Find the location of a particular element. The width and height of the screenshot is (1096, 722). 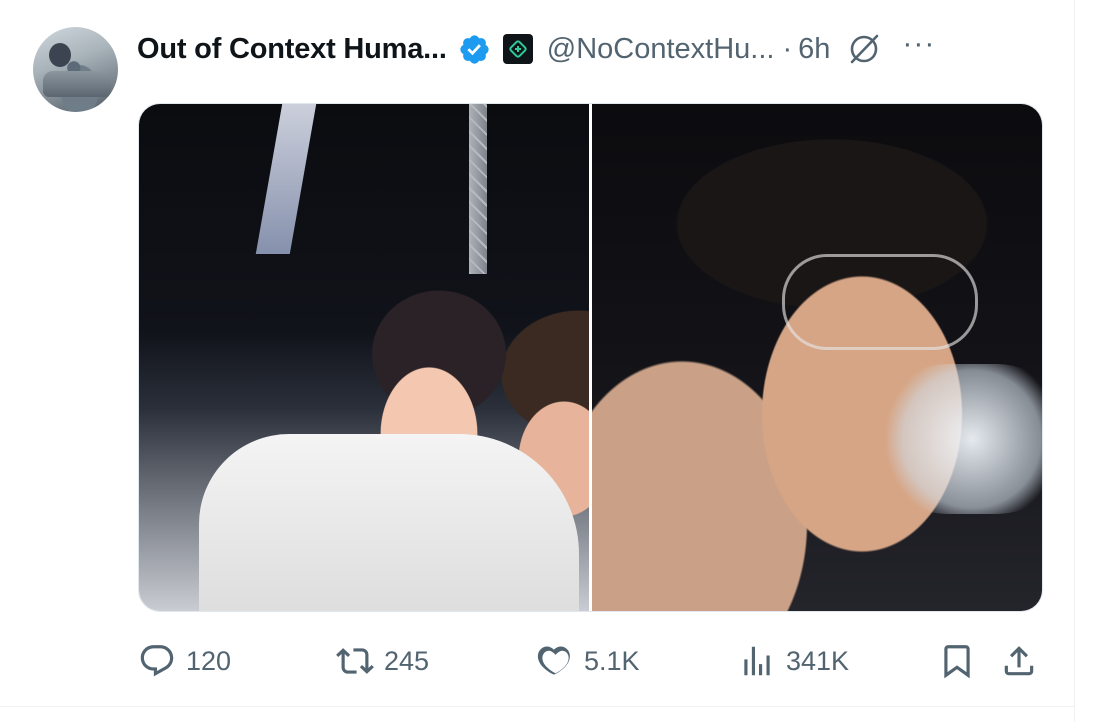

view-count: 341K is located at coordinates (818, 660).